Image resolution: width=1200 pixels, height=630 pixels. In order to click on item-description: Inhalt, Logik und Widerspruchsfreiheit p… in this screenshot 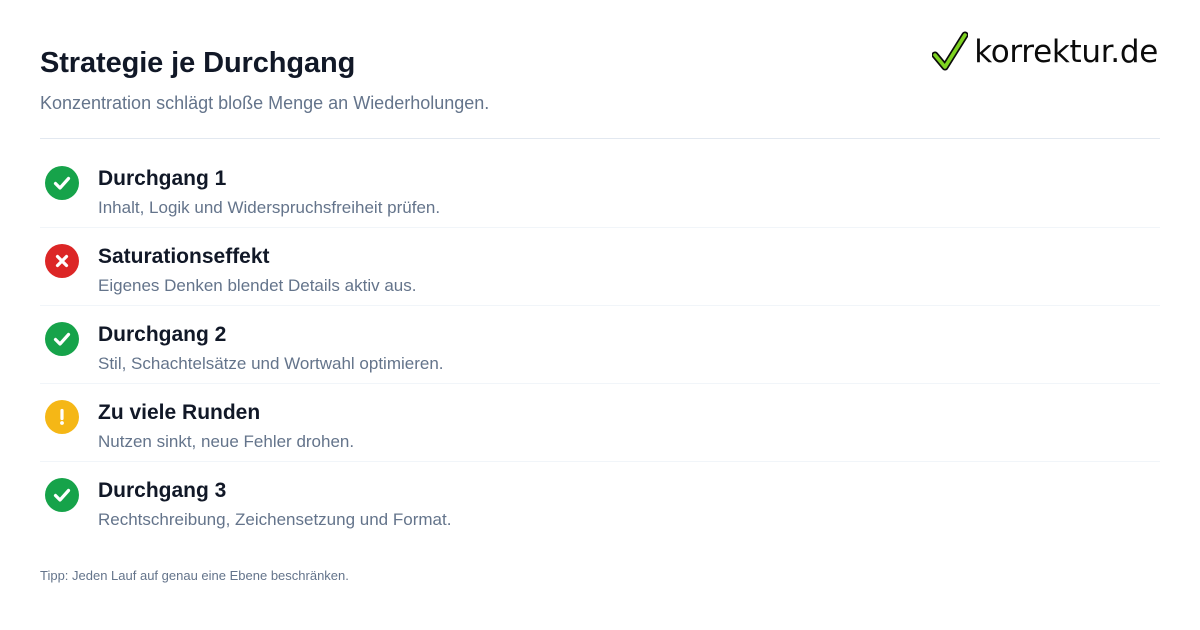, I will do `click(269, 207)`.